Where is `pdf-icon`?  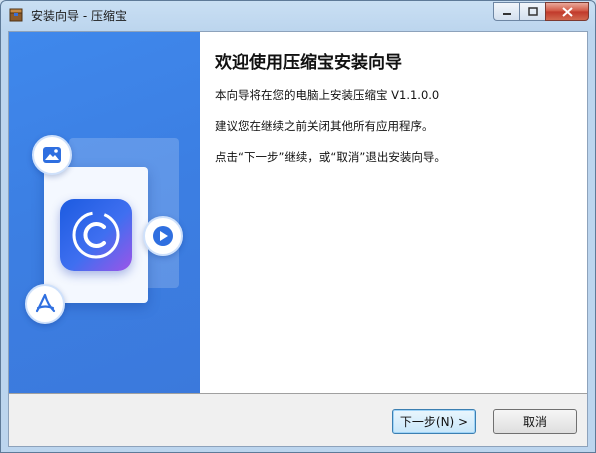
pdf-icon is located at coordinates (45, 304).